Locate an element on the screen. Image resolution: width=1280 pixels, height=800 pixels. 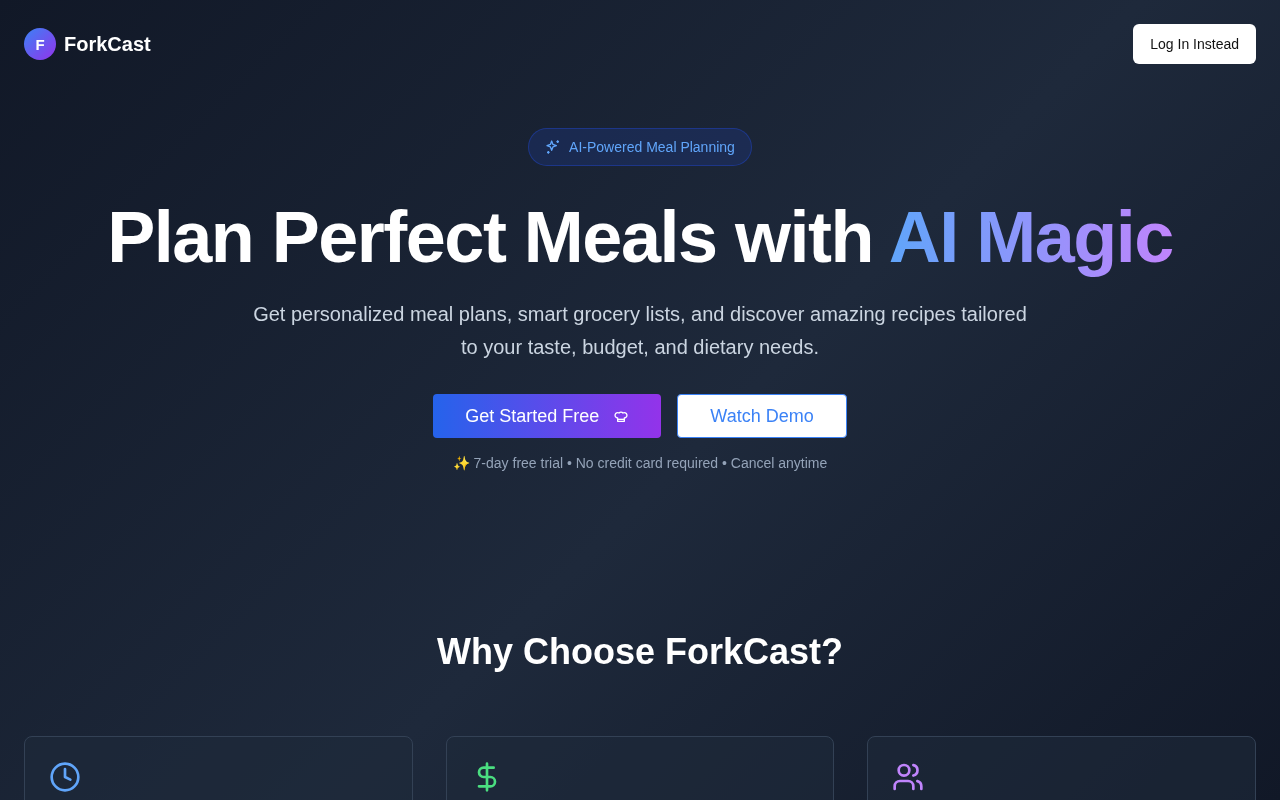
logo-mark: F is located at coordinates (40, 44).